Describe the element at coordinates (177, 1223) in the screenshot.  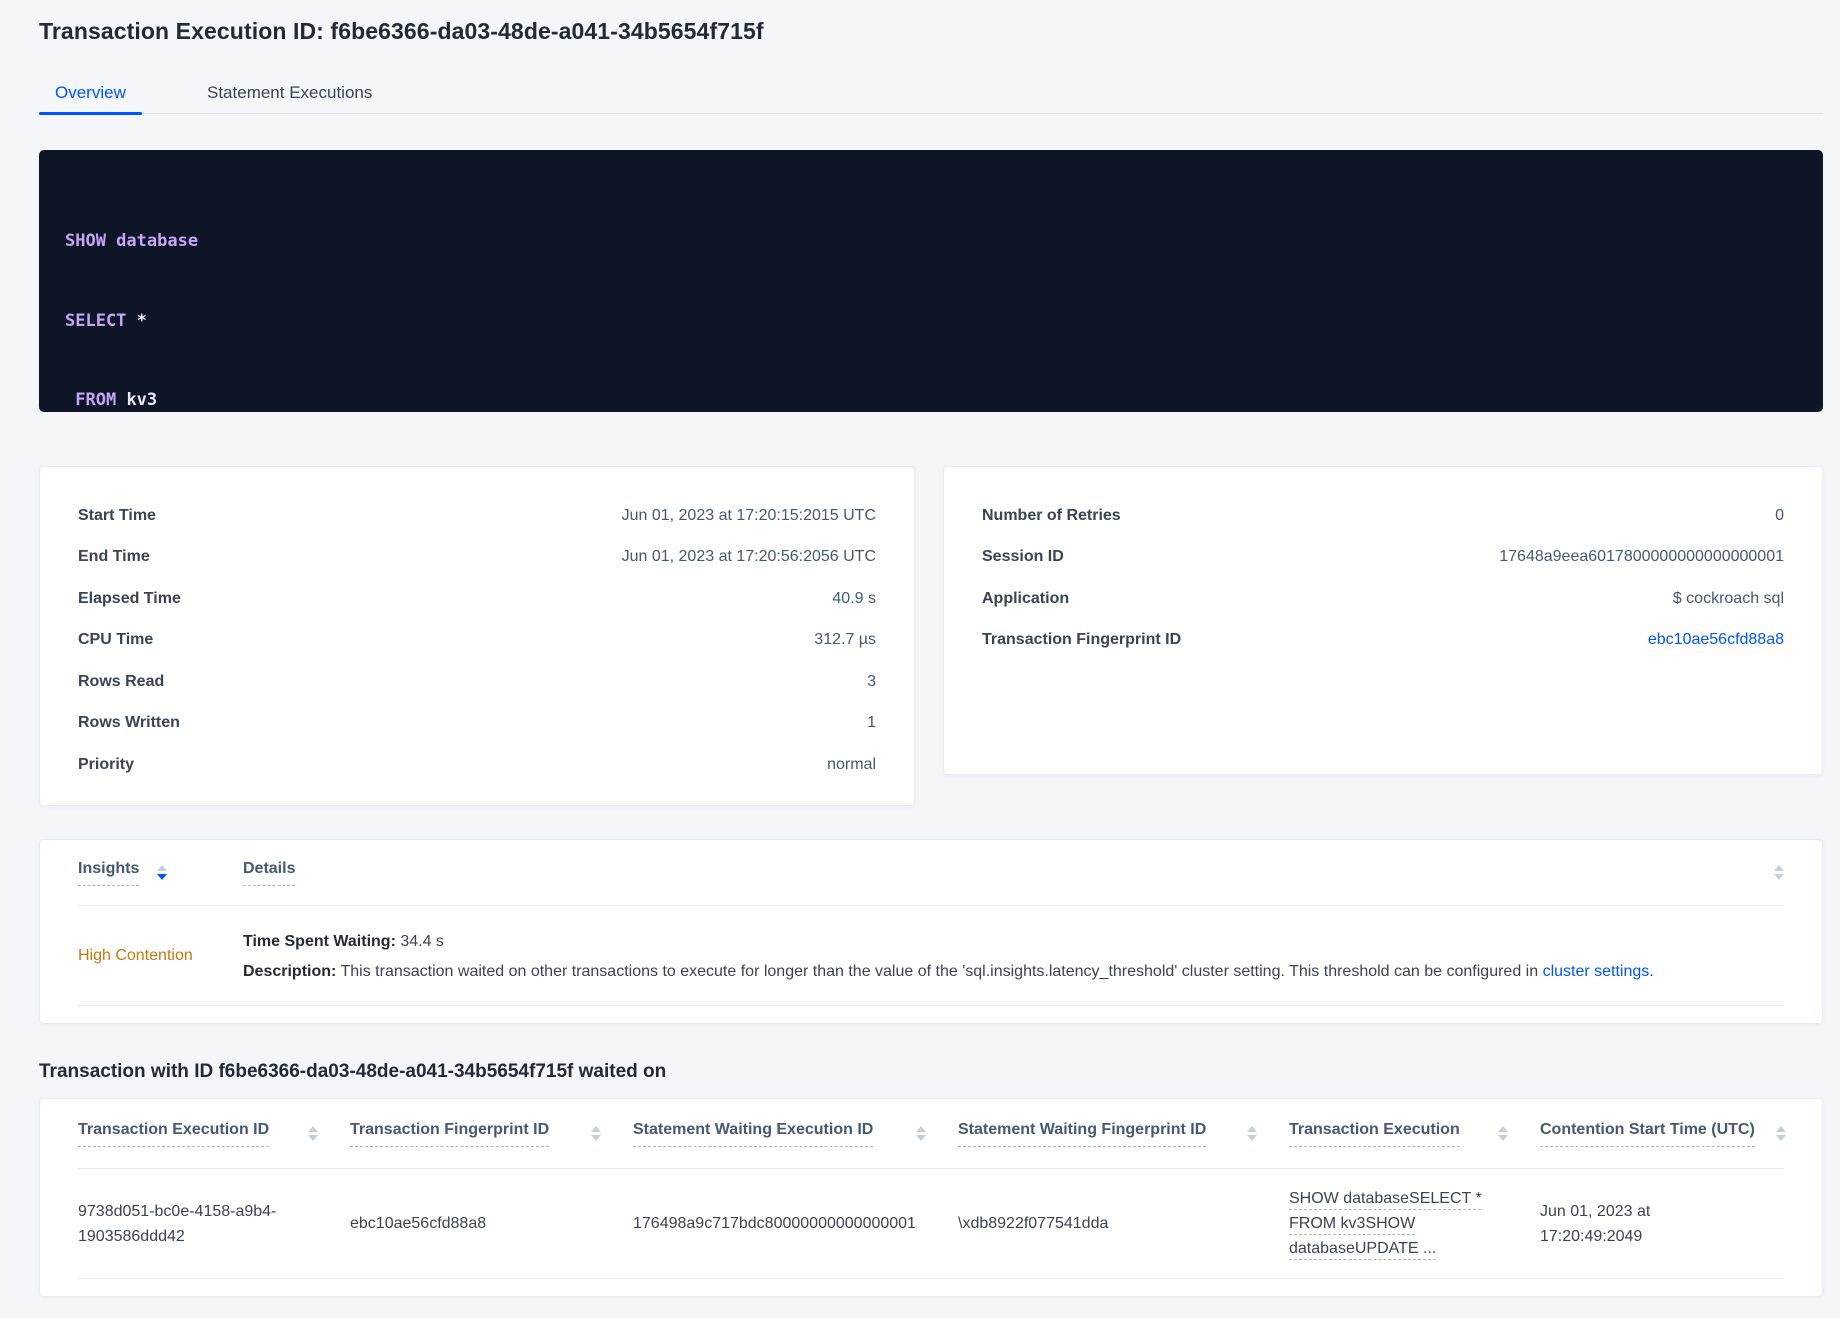
I see `cell-transaction-execution-id: 9738d051-bc0e-4158-a9b4-1903586ddd42` at that location.